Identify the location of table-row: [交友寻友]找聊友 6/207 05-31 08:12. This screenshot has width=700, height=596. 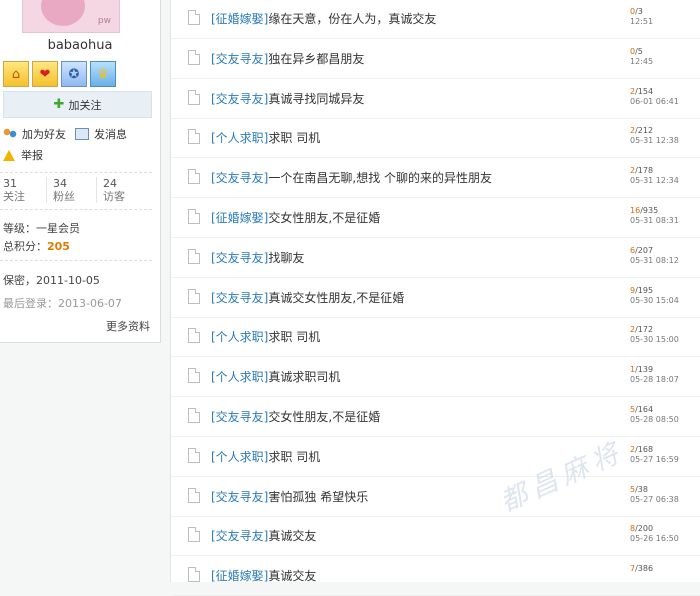
(435, 257).